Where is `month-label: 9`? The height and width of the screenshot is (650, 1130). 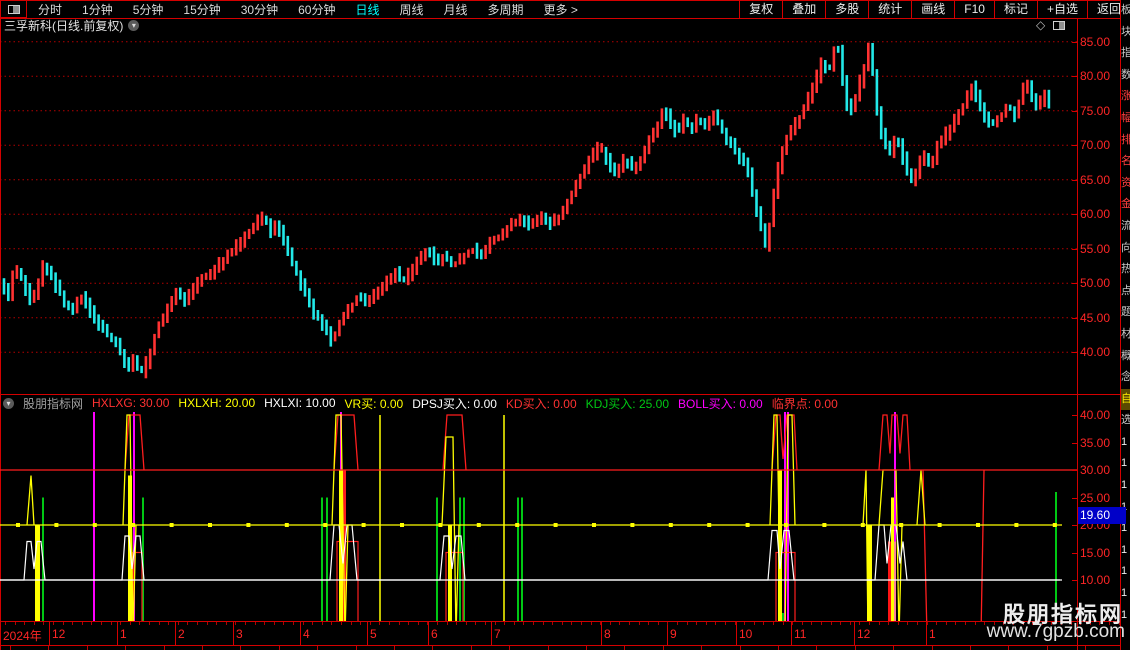
month-label: 9 is located at coordinates (673, 634).